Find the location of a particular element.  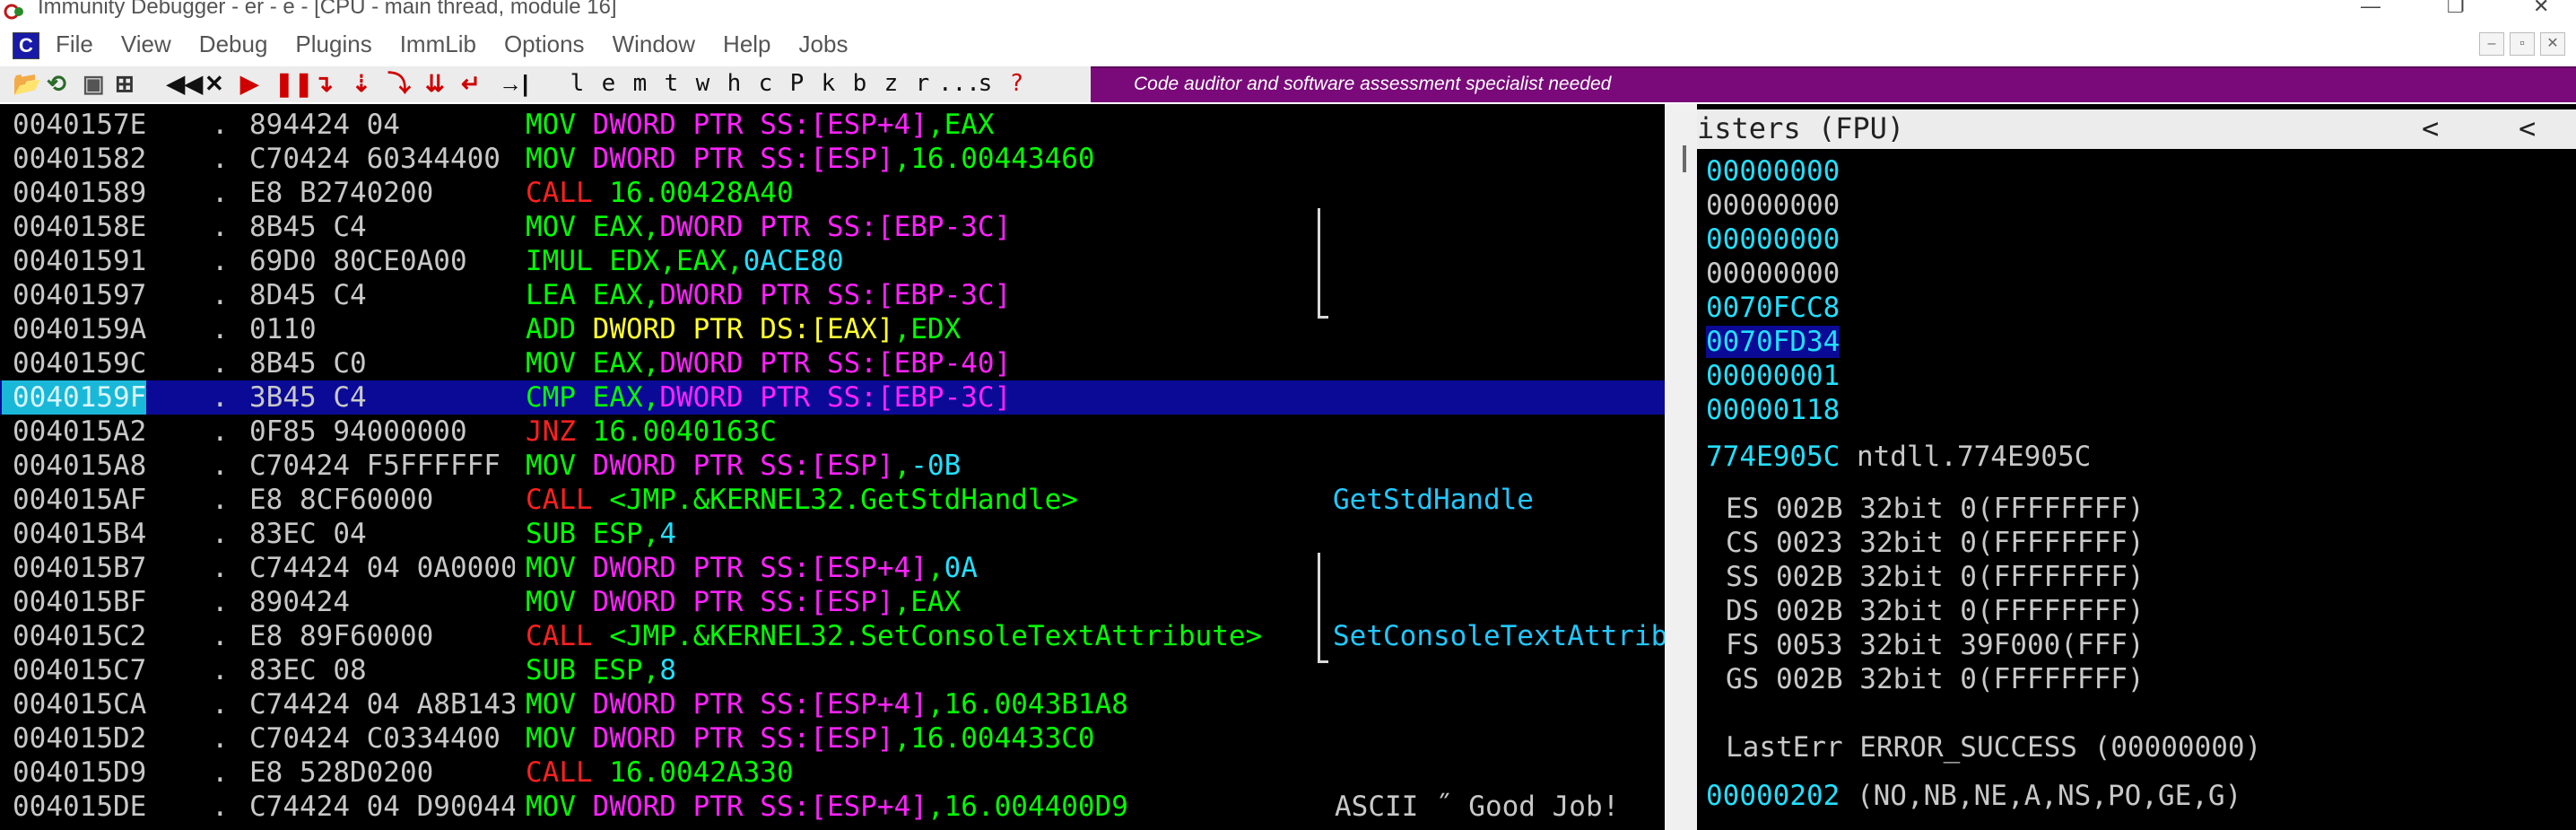

toolbar-windows-button: w is located at coordinates (702, 84).